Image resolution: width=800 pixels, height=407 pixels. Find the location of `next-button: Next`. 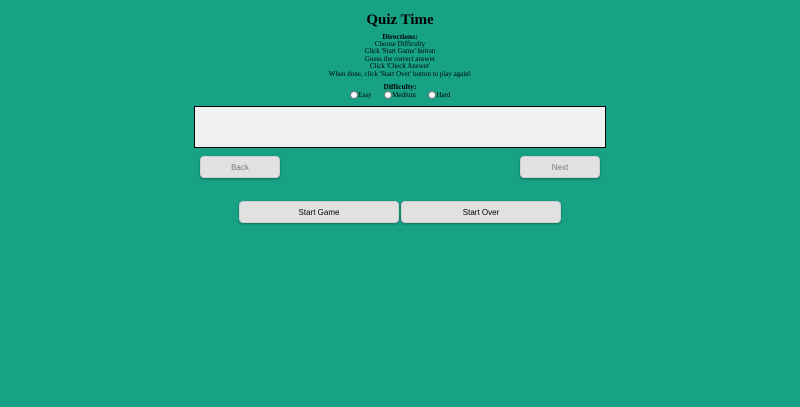

next-button: Next is located at coordinates (560, 167).